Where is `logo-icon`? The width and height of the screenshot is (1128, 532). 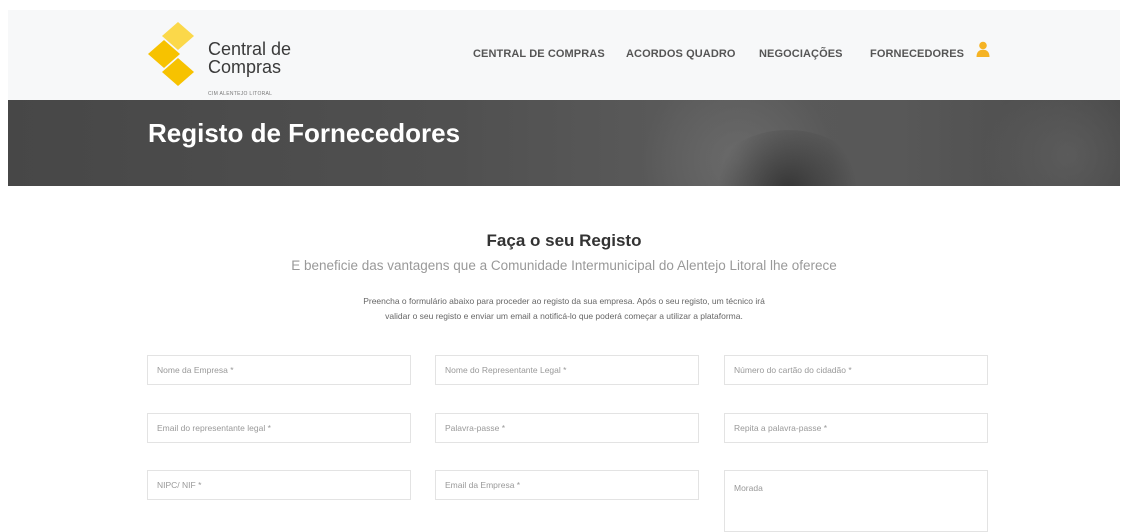
logo-icon is located at coordinates (171, 54).